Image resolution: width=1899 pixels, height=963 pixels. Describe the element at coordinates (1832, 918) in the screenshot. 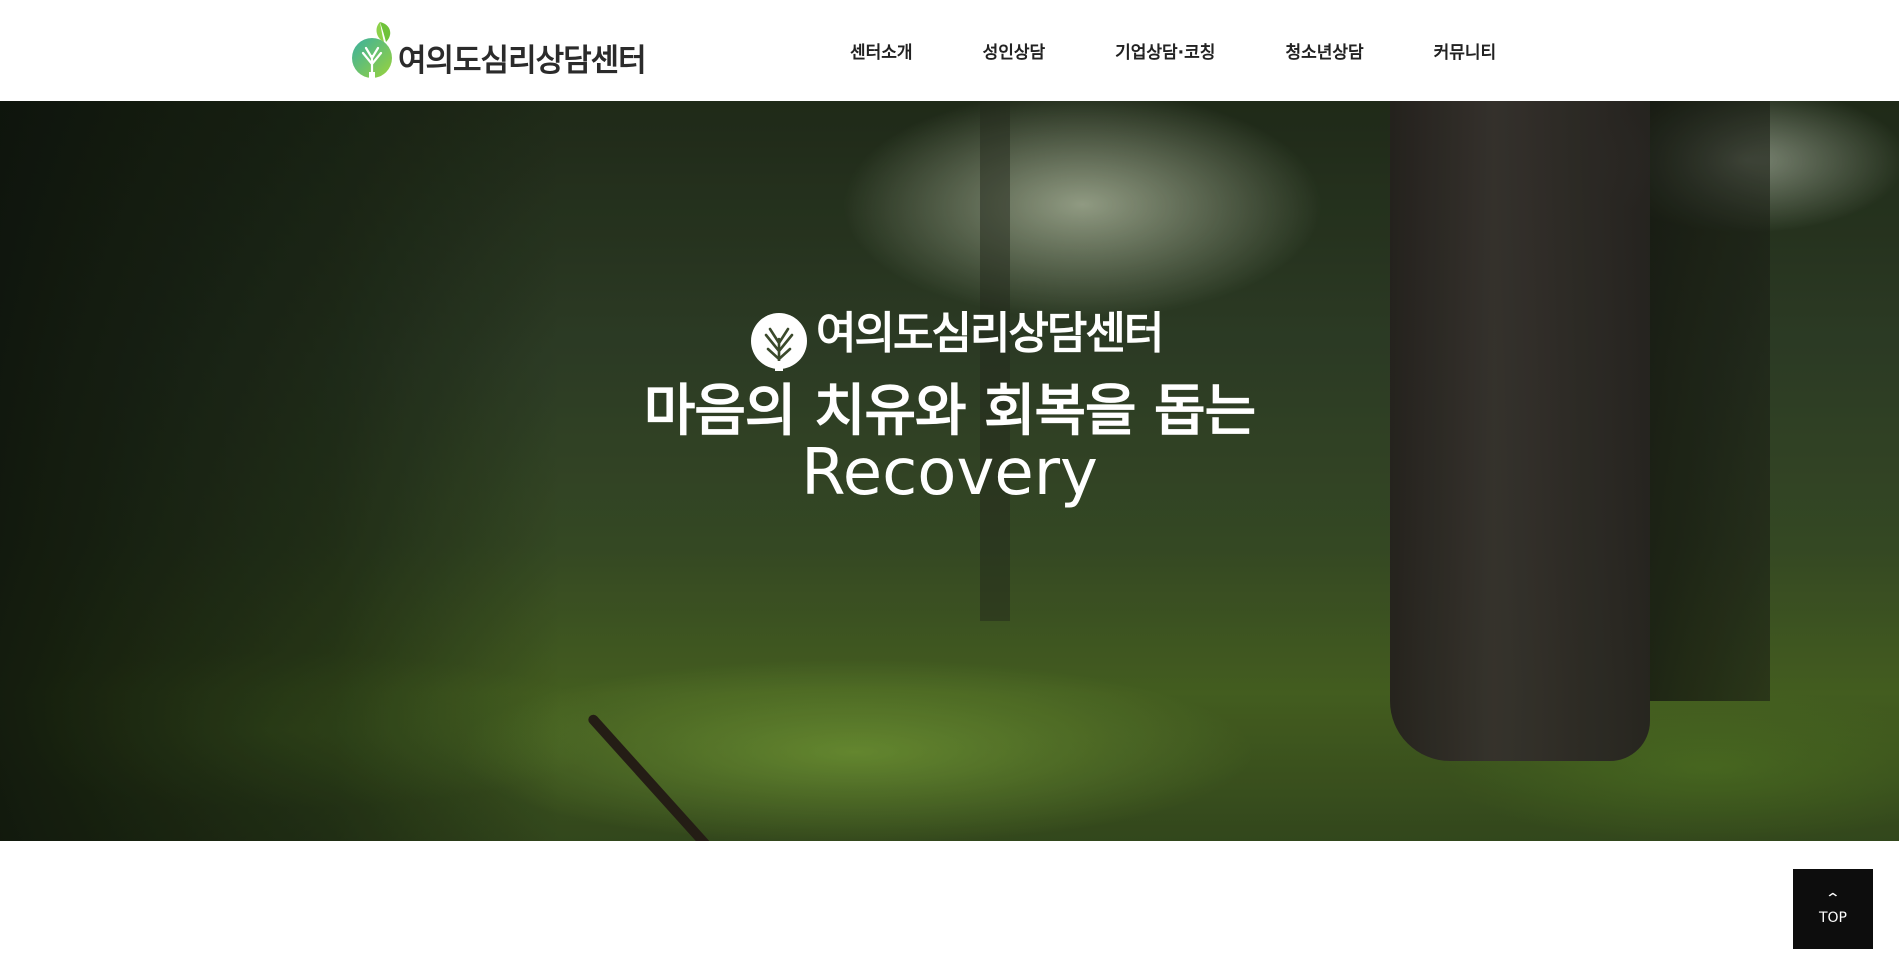

I see `scroll-top-label: TOP` at that location.